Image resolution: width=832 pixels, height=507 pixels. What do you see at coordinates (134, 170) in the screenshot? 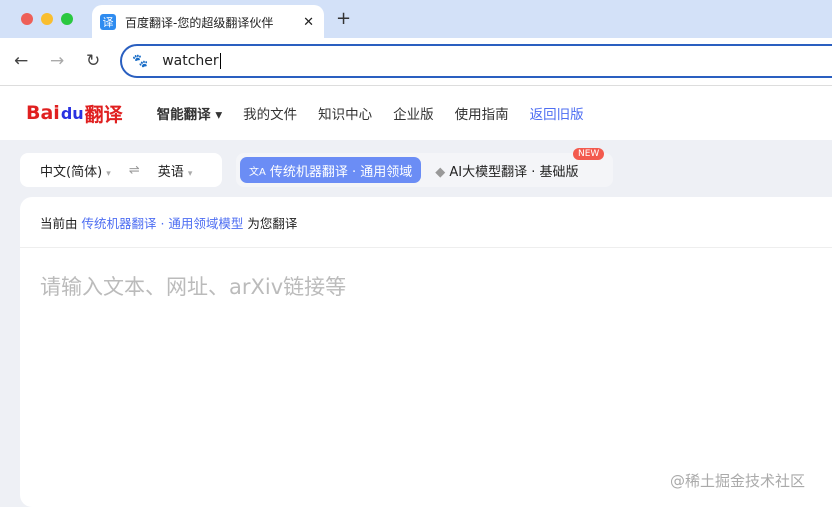
I see `swap-icon: ⇌` at bounding box center [134, 170].